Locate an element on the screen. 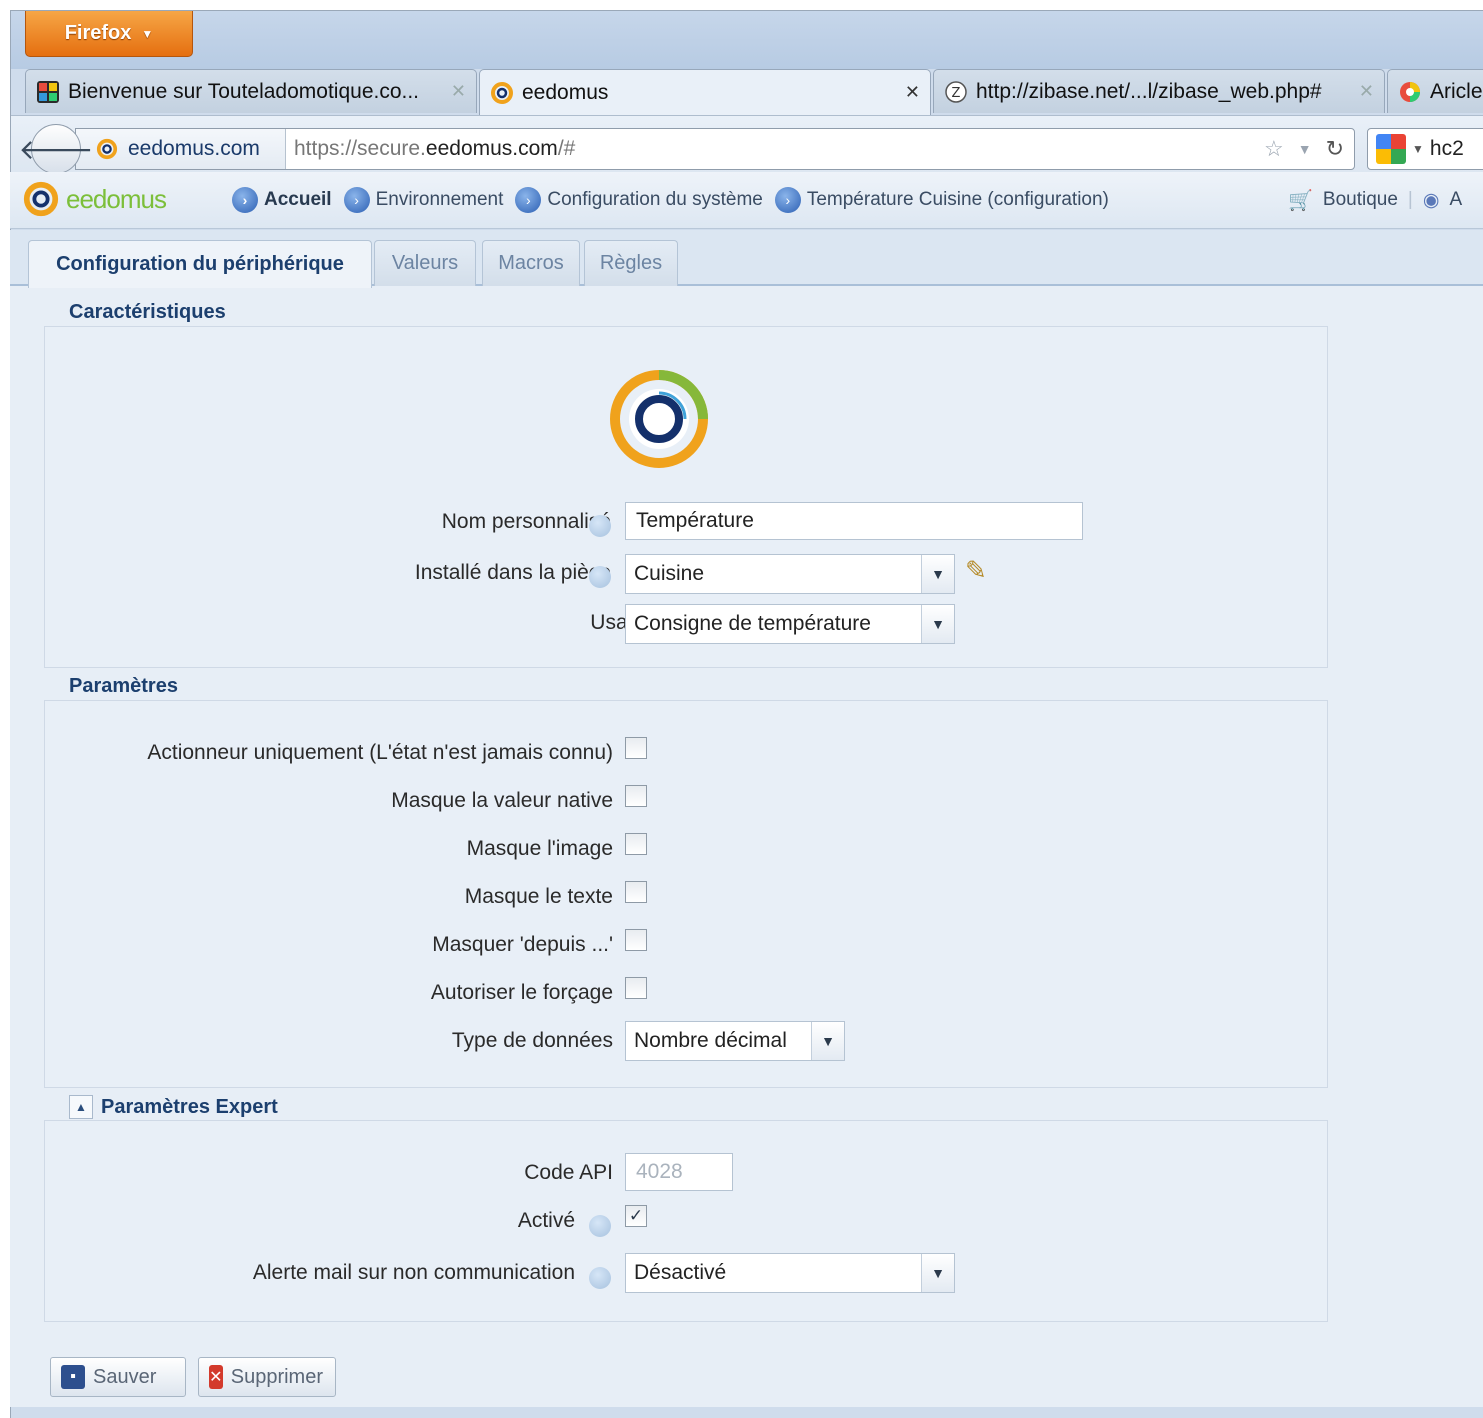  eedomus-logo: eedomus is located at coordinates (94, 199).